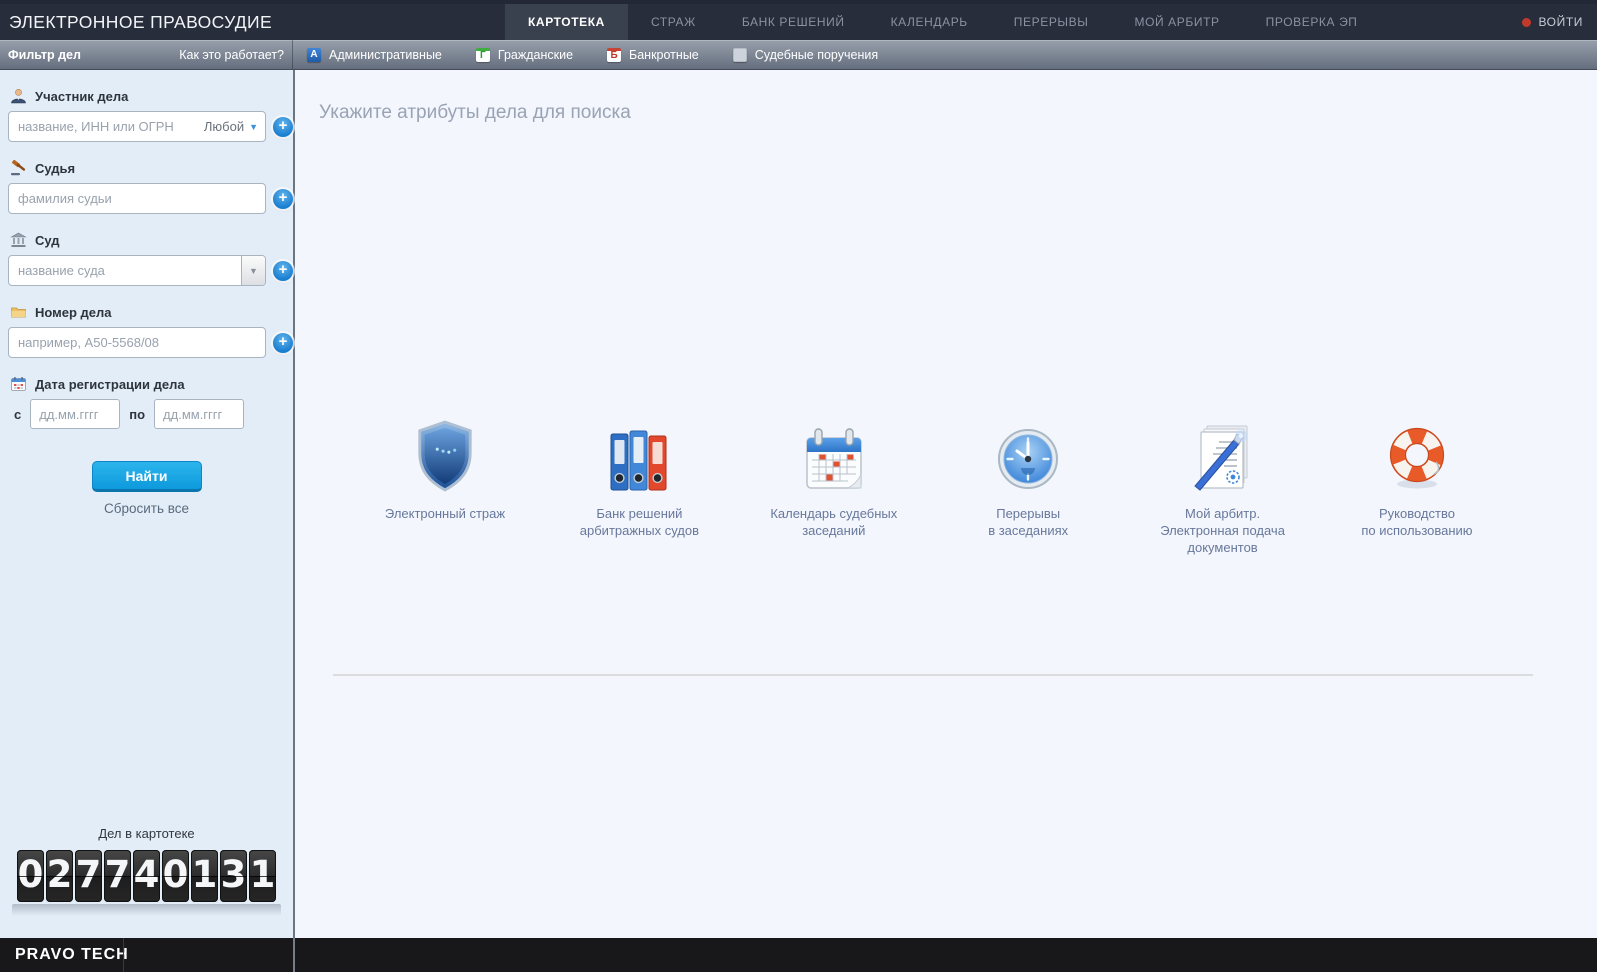  I want to click on login-status-dot, so click(1527, 22).